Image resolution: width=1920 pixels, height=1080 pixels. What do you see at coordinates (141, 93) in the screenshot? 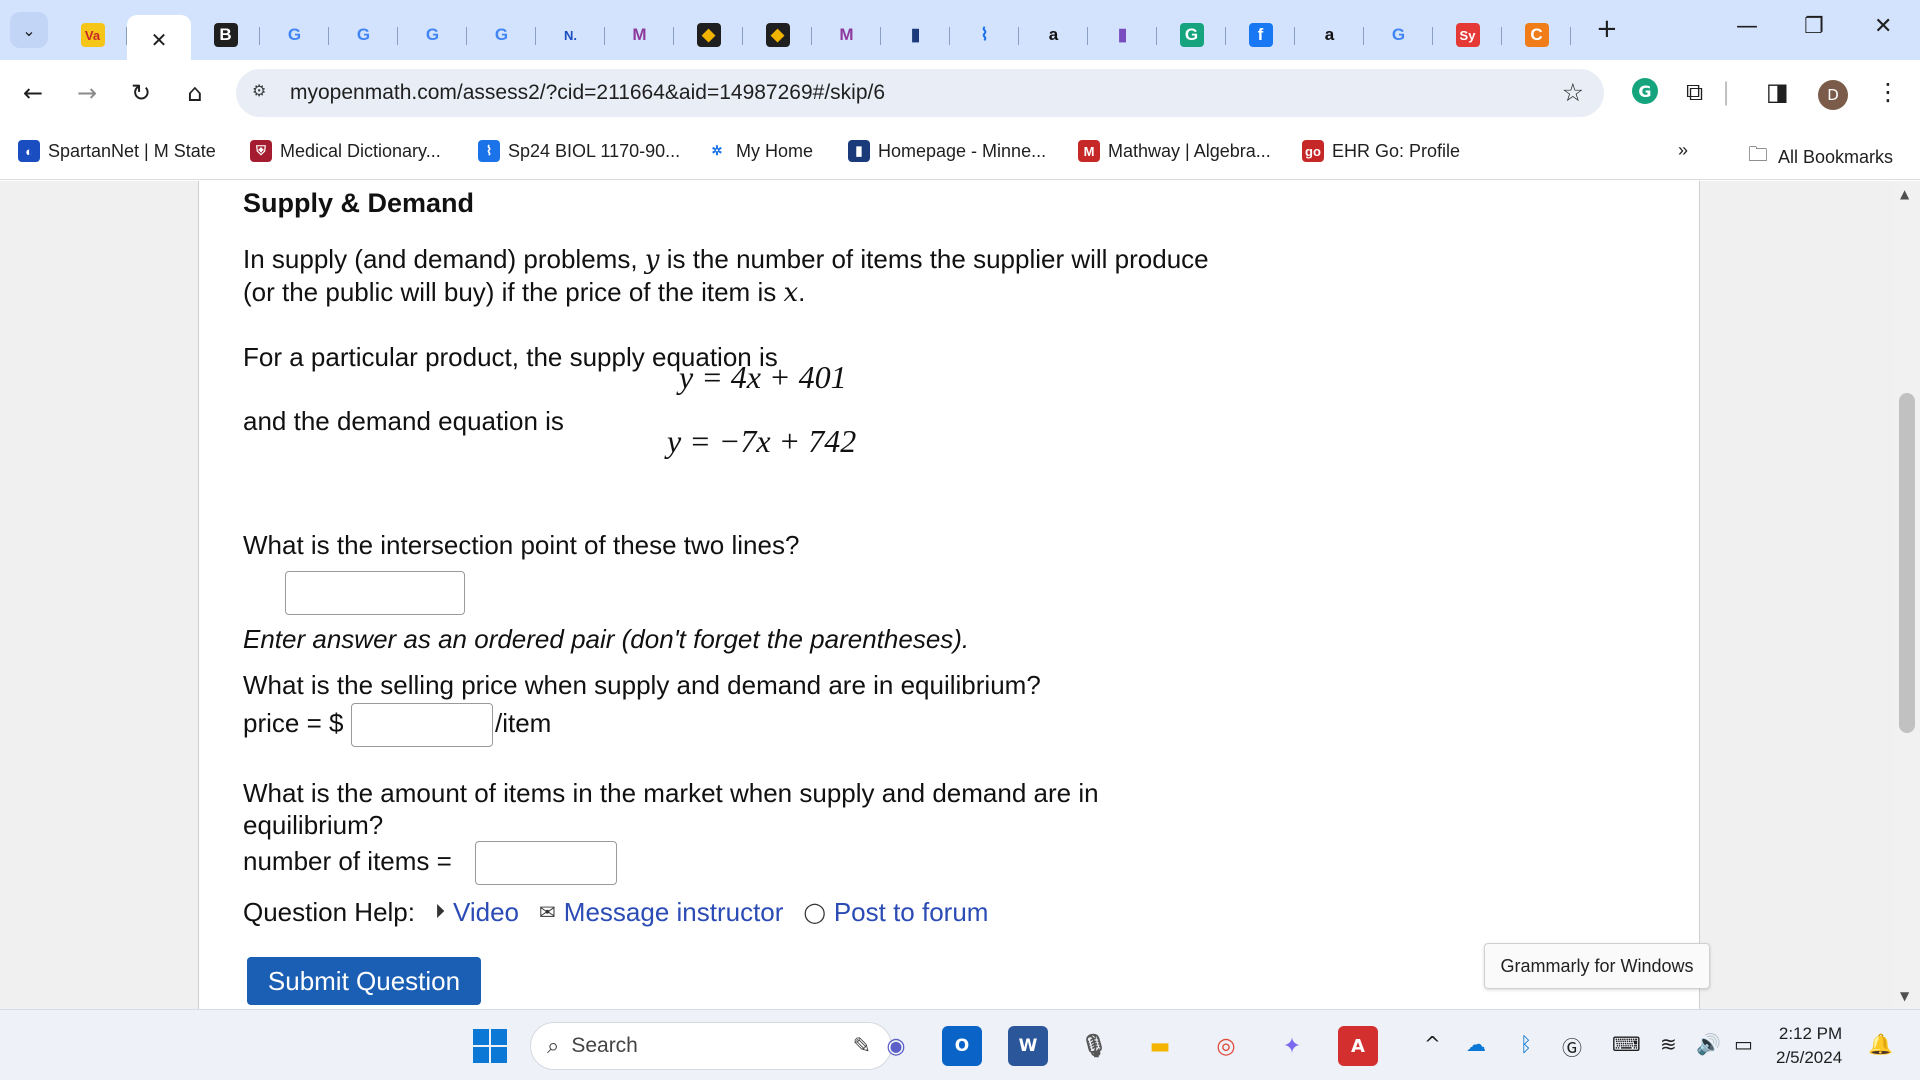
I see `reload-button: ↻` at bounding box center [141, 93].